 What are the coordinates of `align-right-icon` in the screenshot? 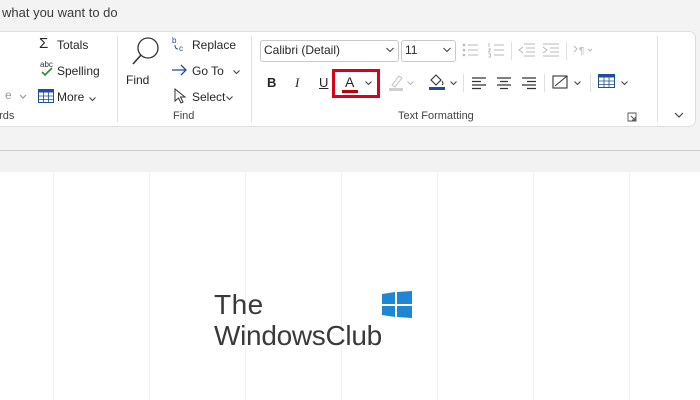 It's located at (529, 83).